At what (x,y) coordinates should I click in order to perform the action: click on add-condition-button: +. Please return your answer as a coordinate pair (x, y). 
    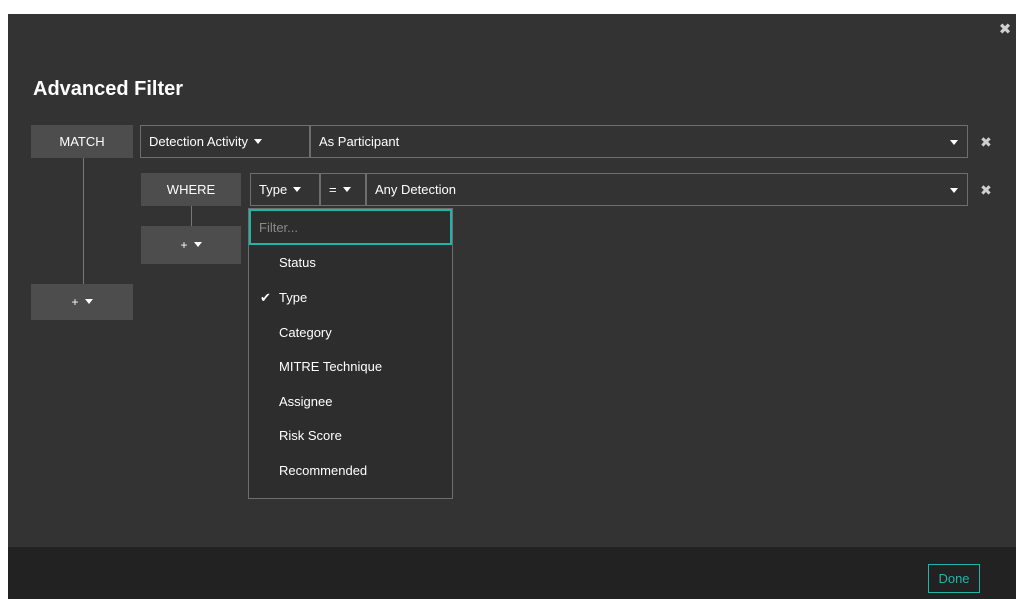
    Looking at the image, I should click on (191, 245).